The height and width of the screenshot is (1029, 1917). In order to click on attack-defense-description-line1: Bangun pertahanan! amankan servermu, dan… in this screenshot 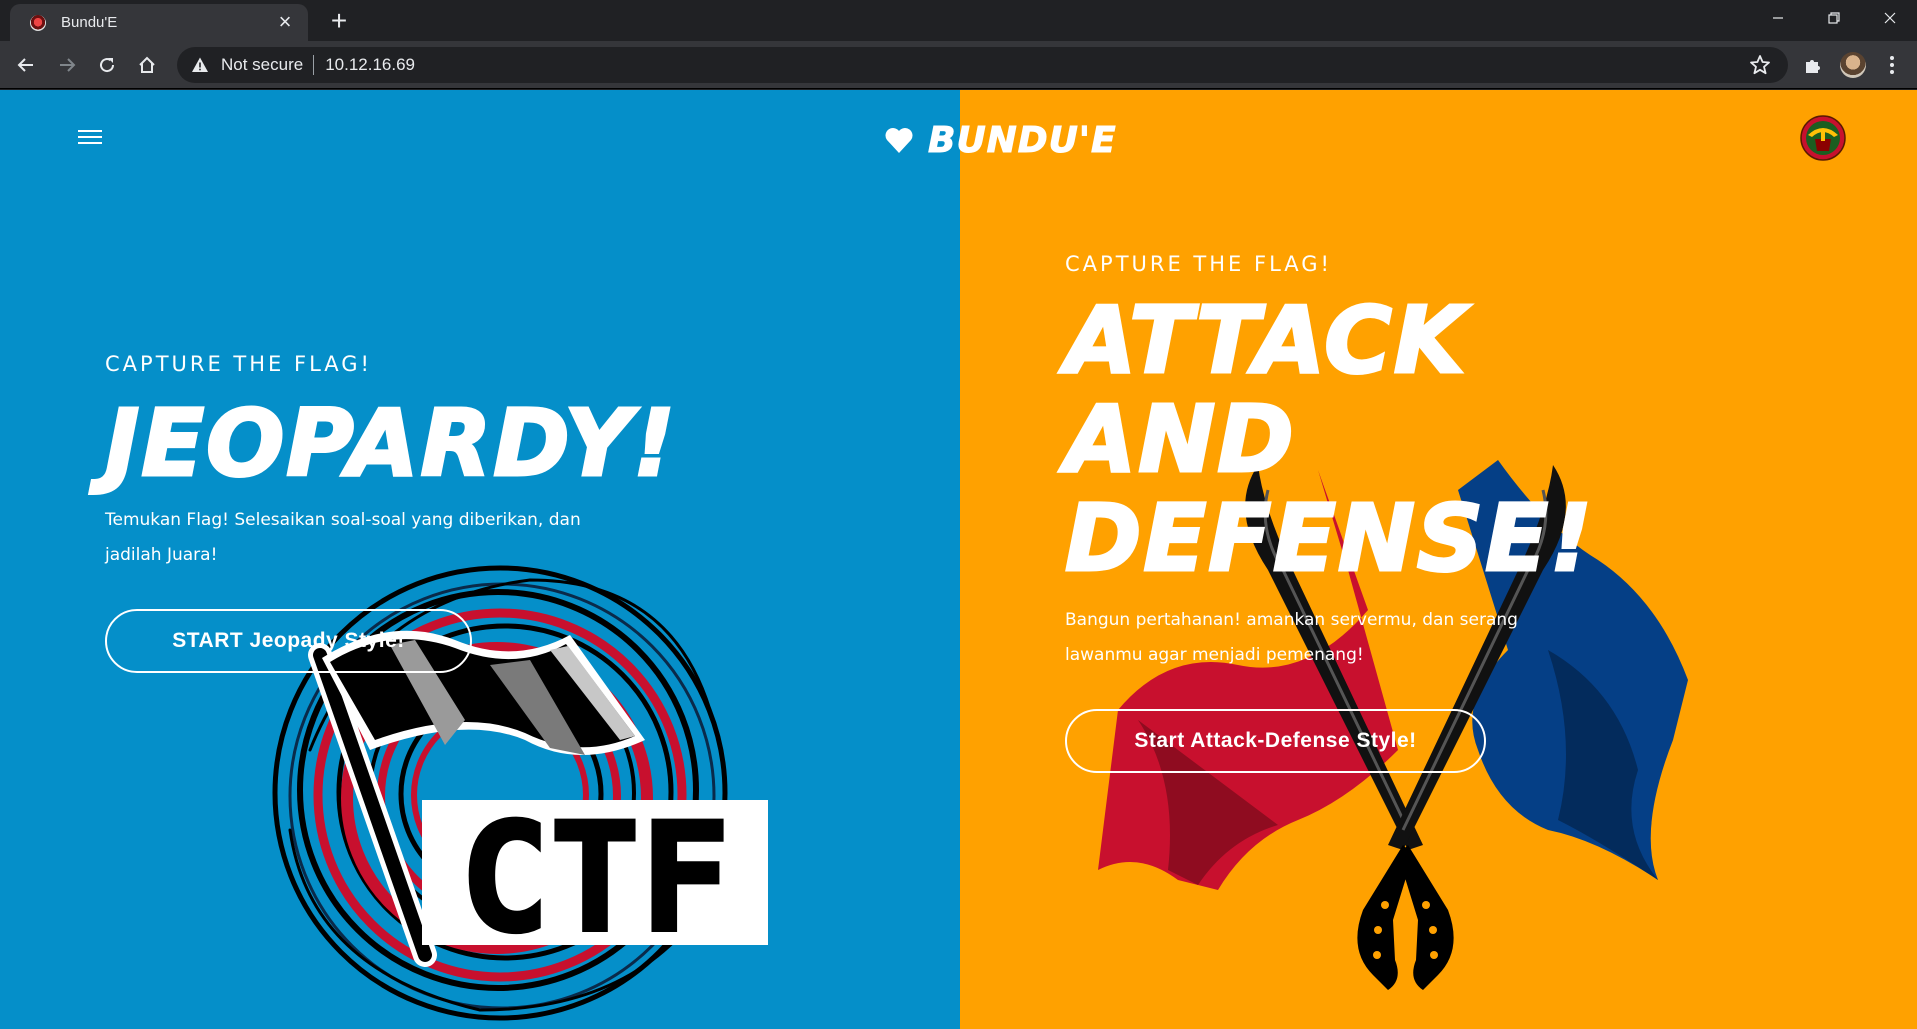, I will do `click(1291, 620)`.